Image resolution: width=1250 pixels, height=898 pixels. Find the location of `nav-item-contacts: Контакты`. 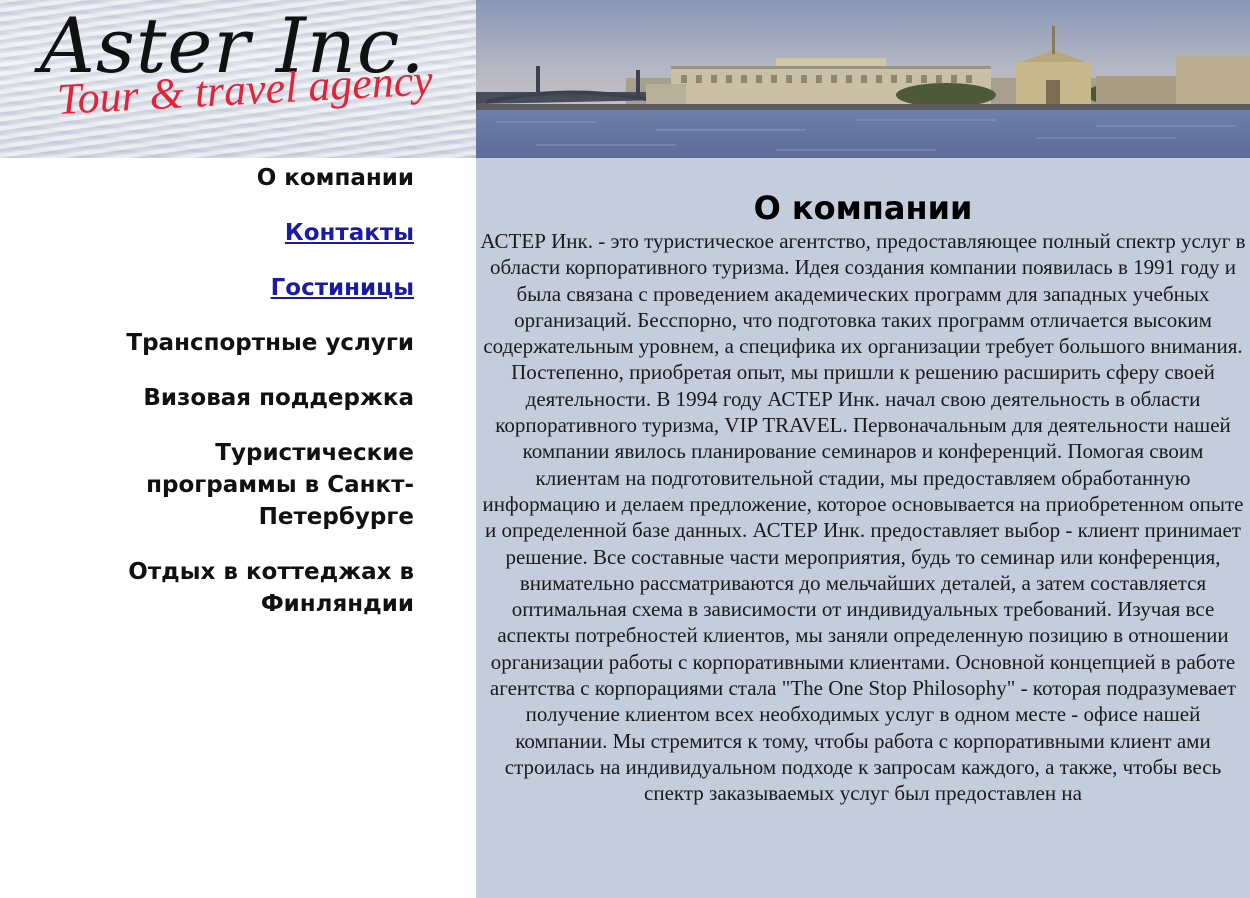

nav-item-contacts: Контакты is located at coordinates (237, 233).